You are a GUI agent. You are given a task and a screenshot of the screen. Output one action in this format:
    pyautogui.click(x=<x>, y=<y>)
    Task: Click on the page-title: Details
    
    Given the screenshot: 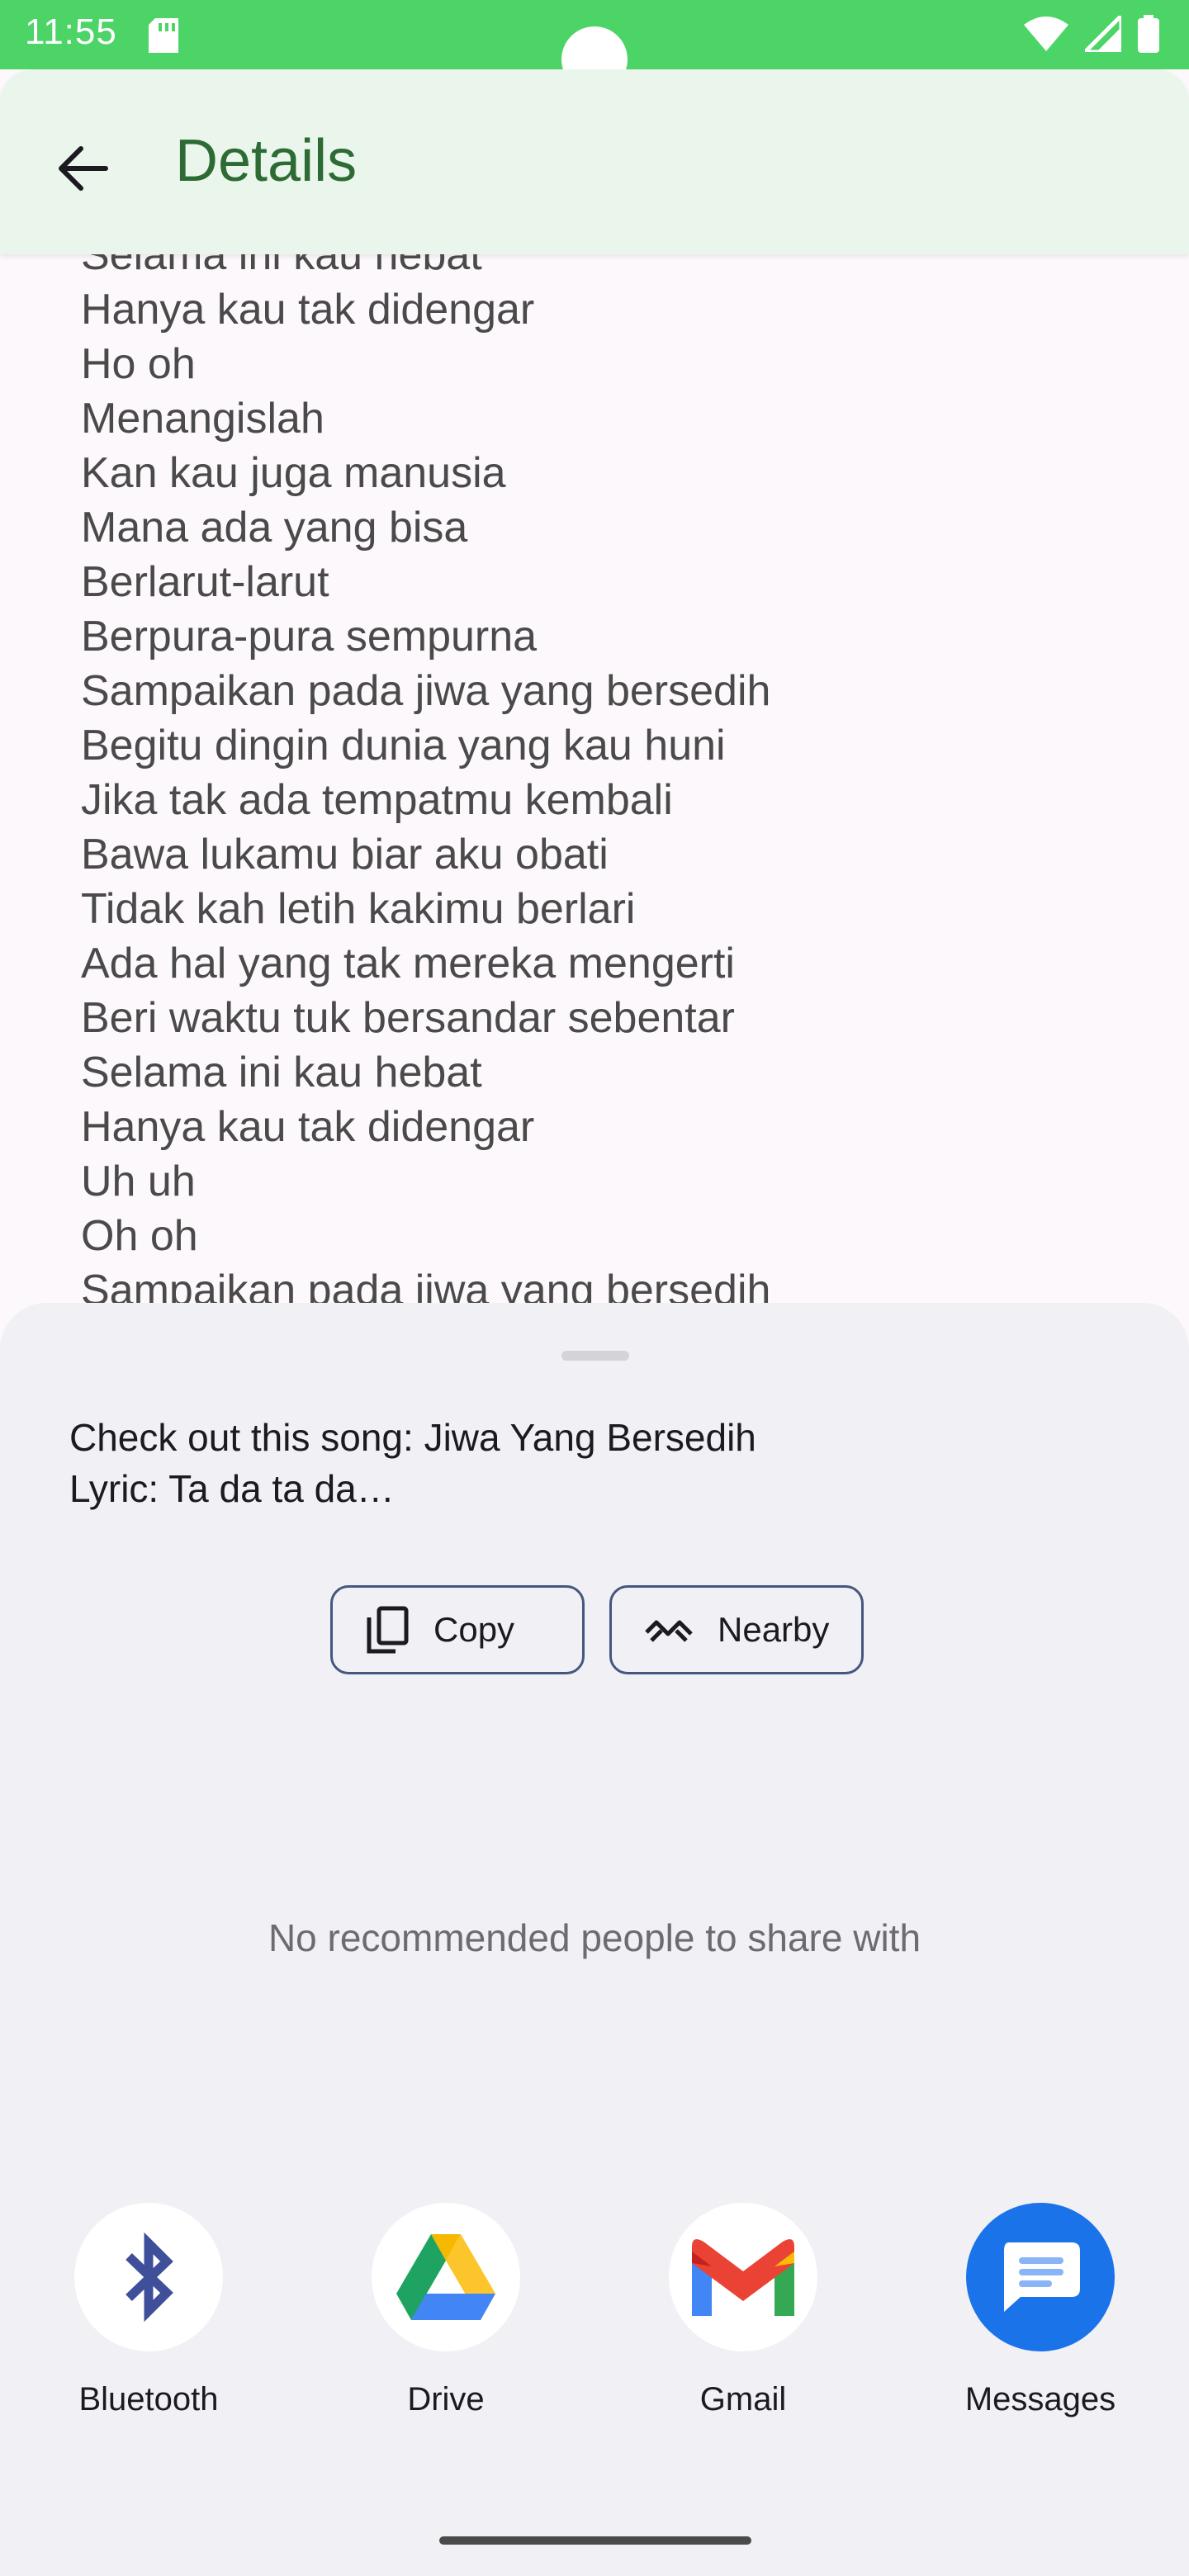 What is the action you would take?
    pyautogui.click(x=266, y=161)
    